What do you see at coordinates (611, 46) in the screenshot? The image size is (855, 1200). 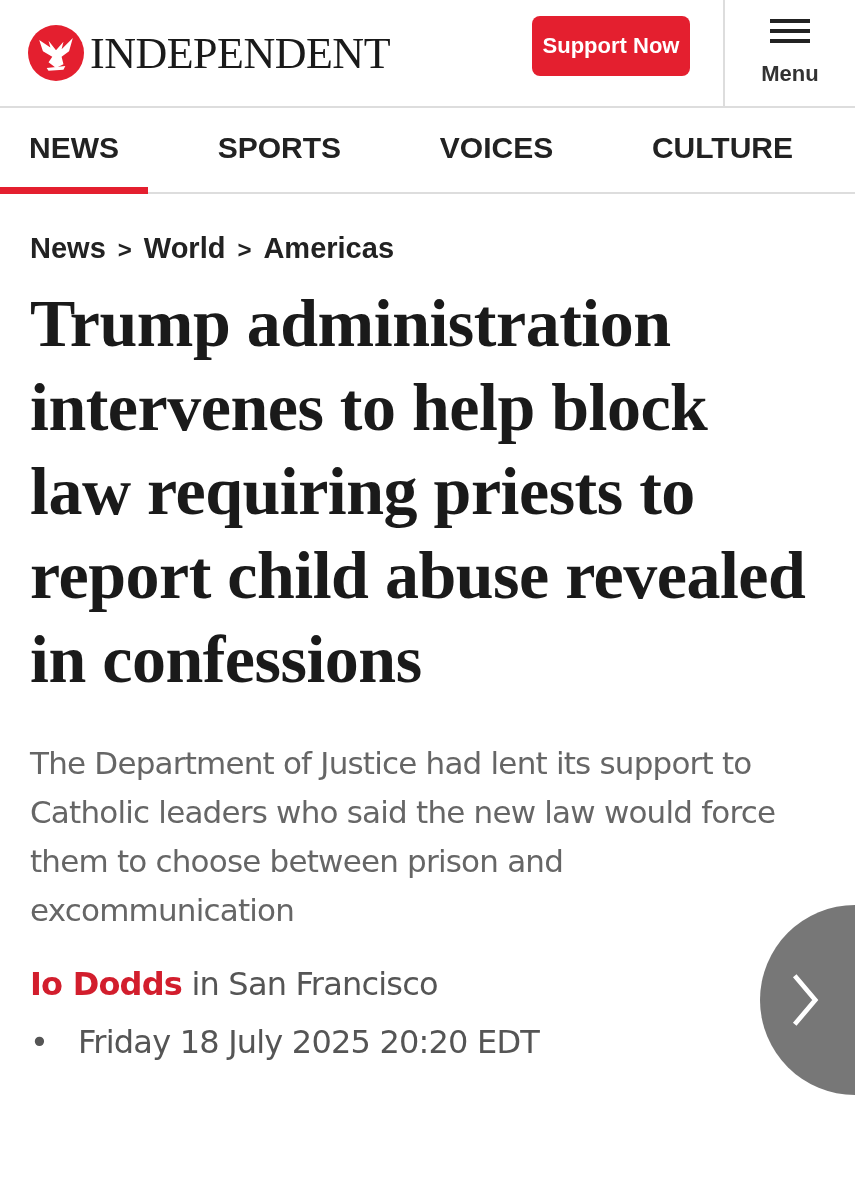 I see `support-button: Support Now` at bounding box center [611, 46].